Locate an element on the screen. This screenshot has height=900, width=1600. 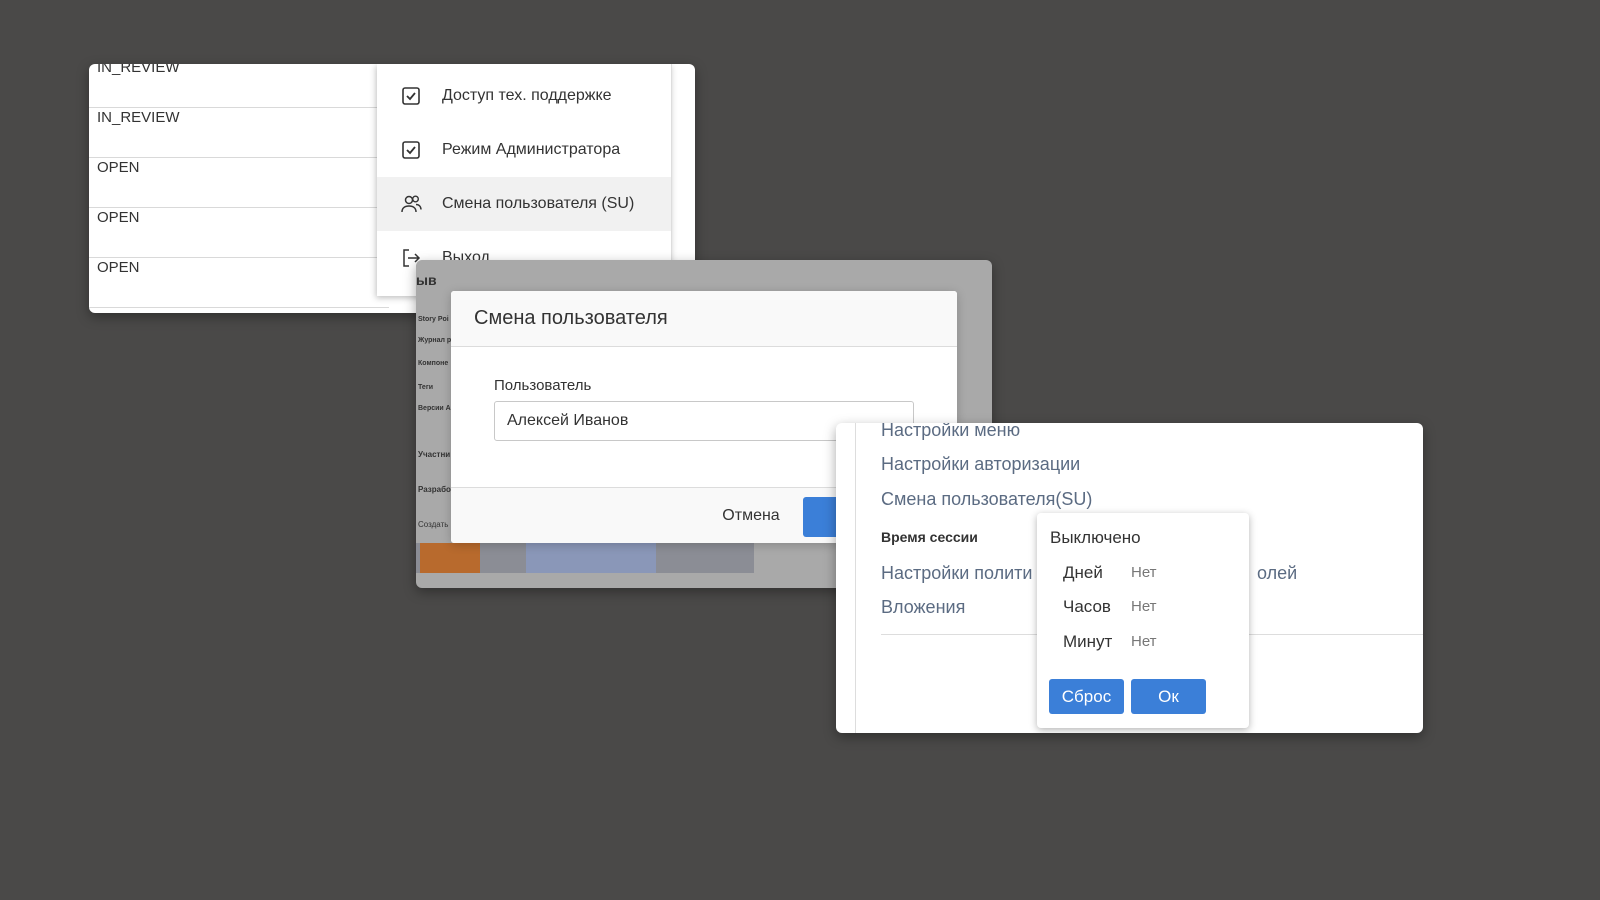
menu-item-switch-user: Смена пользователя (SU) is located at coordinates (524, 204).